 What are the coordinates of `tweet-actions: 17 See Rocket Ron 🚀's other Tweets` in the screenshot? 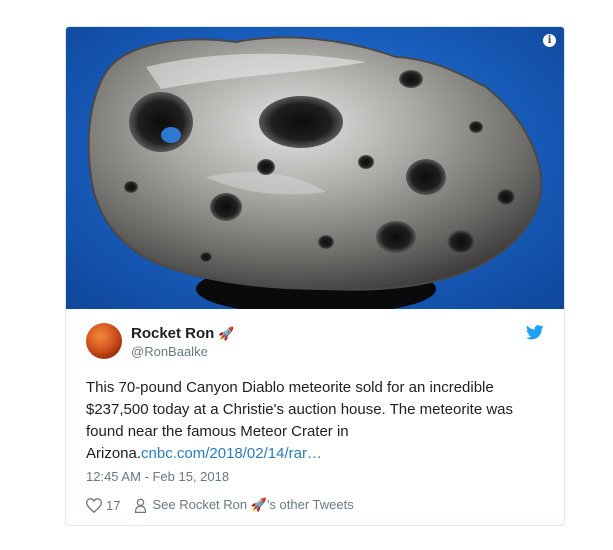 It's located at (220, 505).